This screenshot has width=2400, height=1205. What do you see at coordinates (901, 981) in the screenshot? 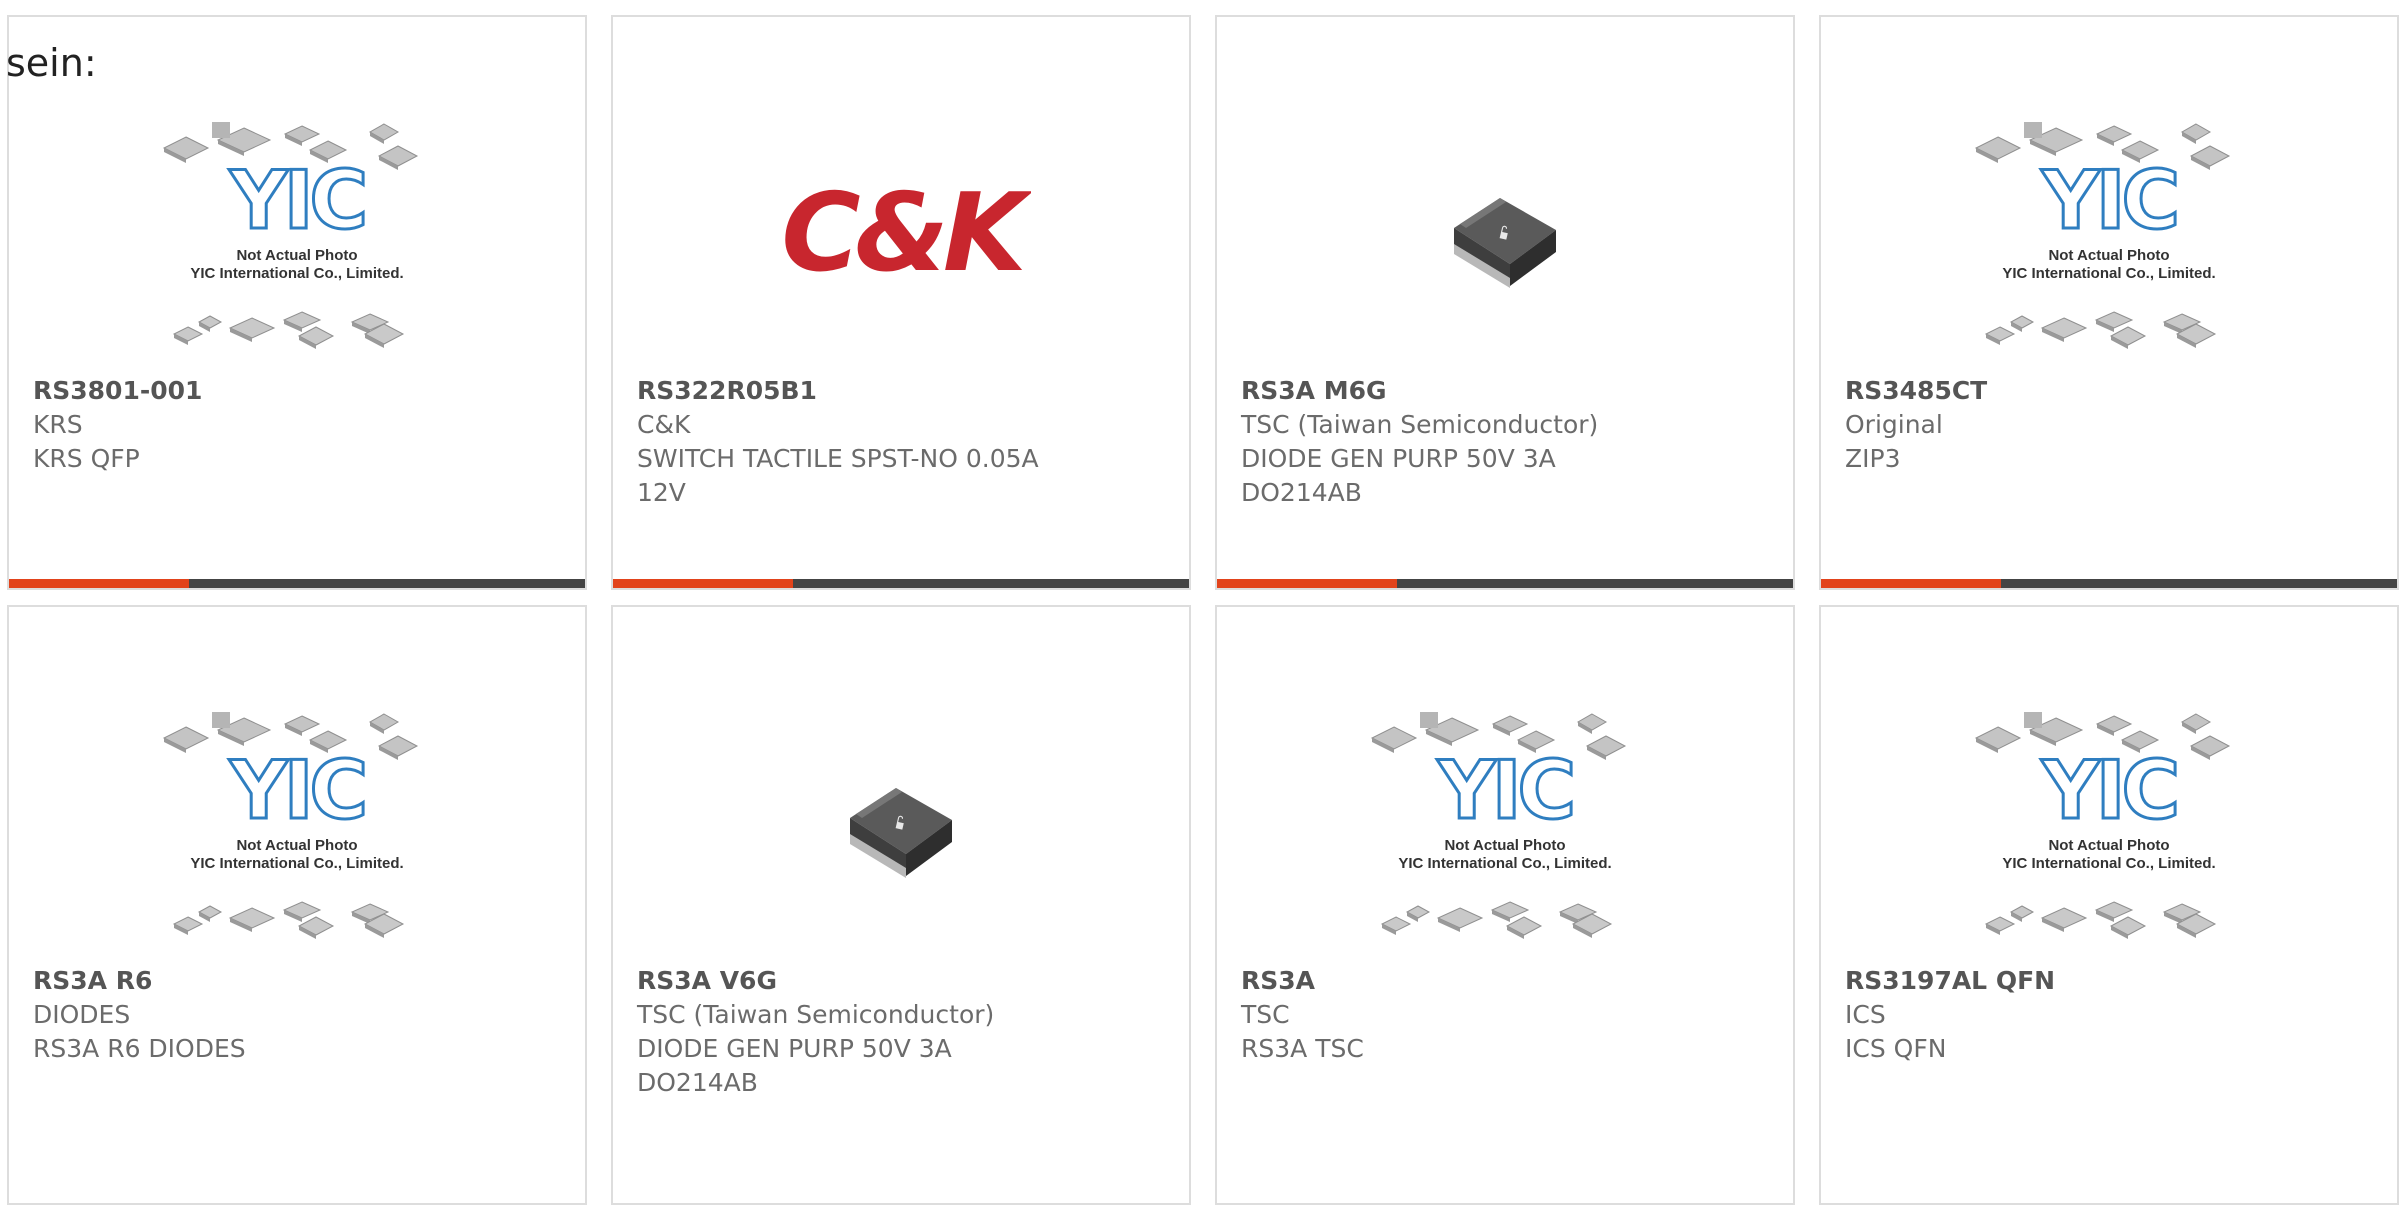
I see `part-number: RS3A V6G` at bounding box center [901, 981].